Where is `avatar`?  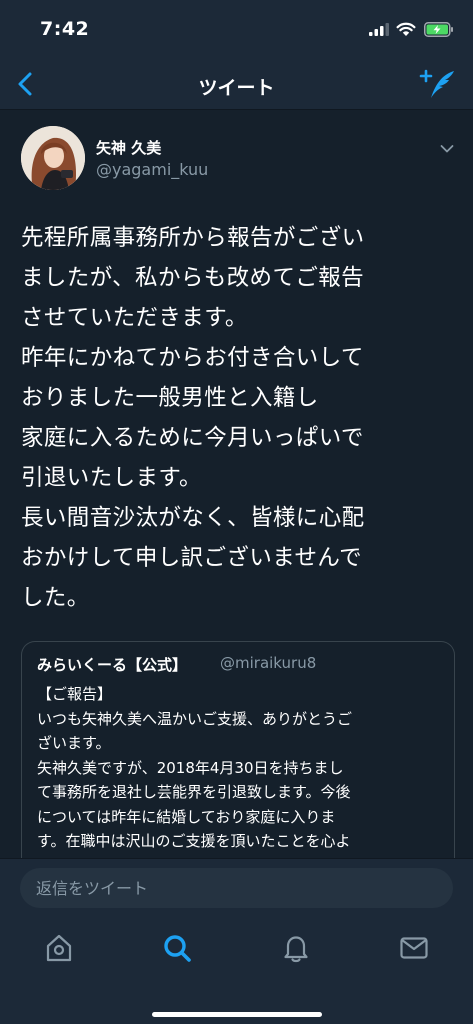 avatar is located at coordinates (53, 158).